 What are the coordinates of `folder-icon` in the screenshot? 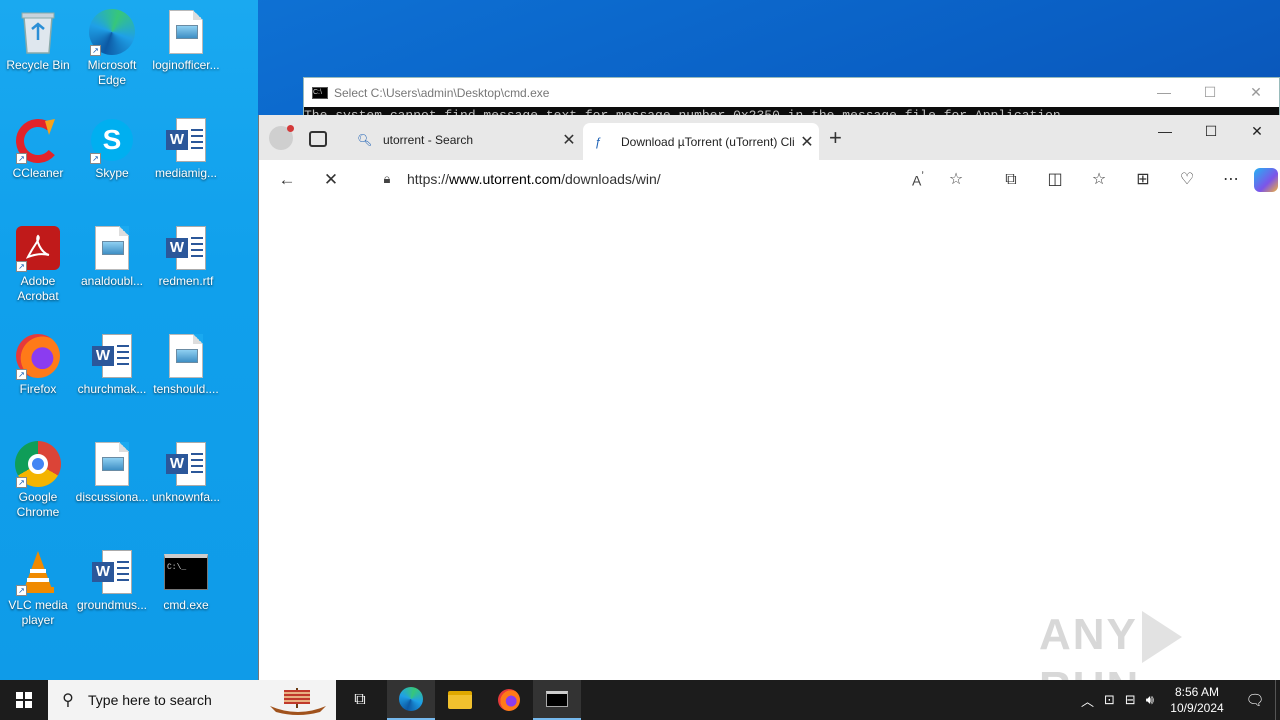 It's located at (460, 700).